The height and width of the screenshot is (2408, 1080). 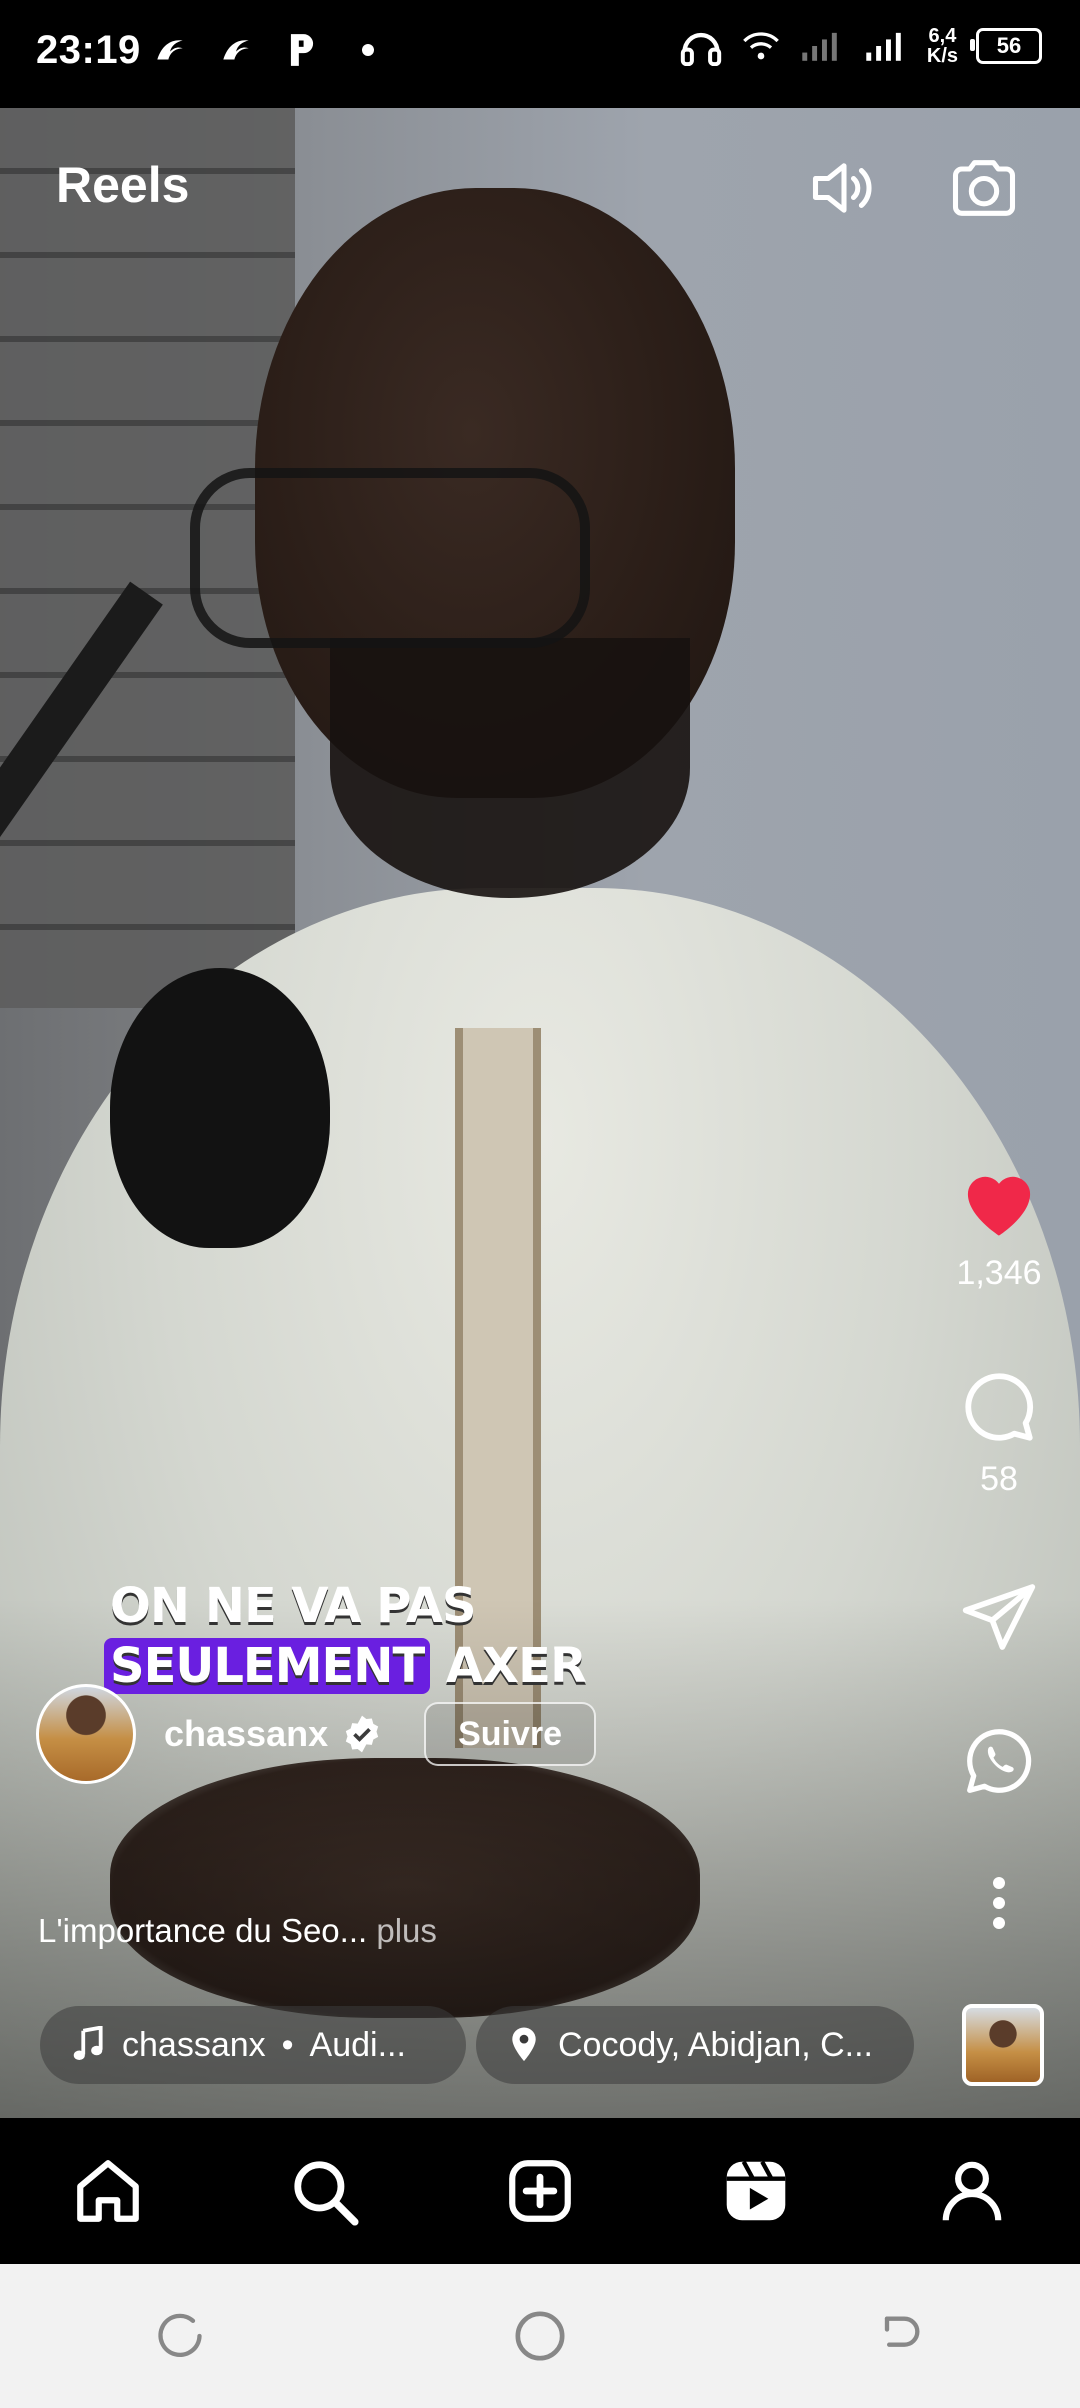 What do you see at coordinates (999, 1201) in the screenshot?
I see `heart-icon` at bounding box center [999, 1201].